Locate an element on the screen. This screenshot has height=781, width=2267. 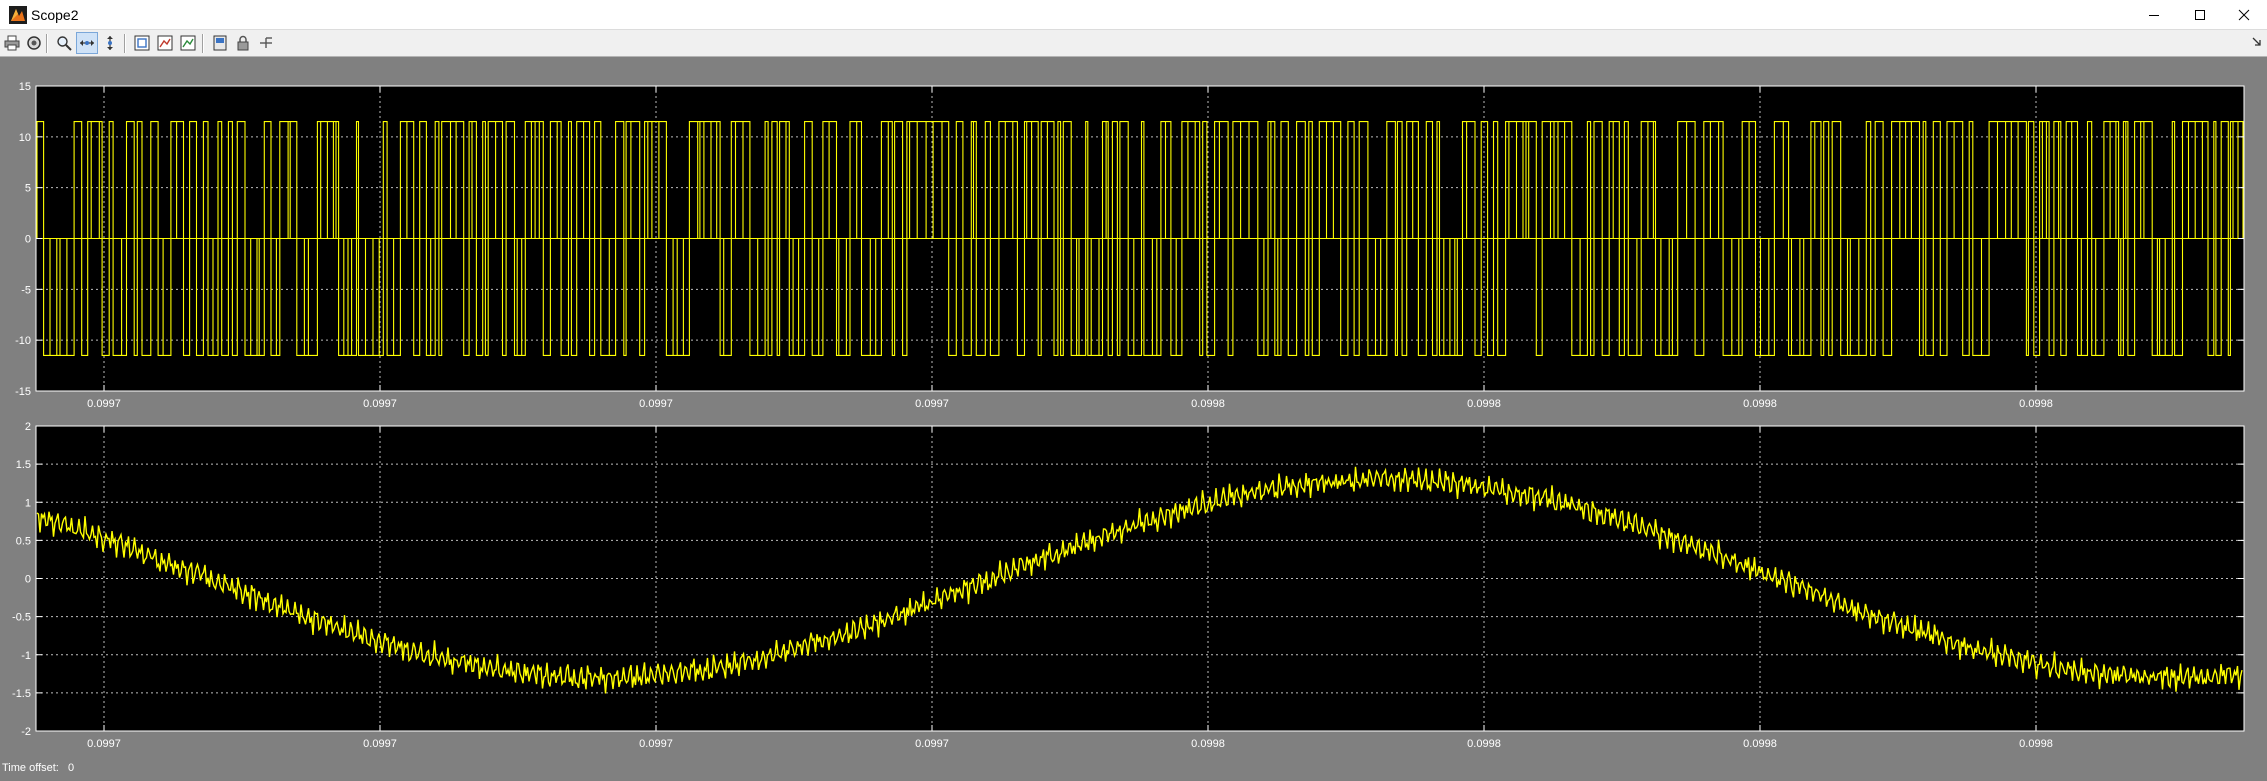
zoom-x-button is located at coordinates (87, 43).